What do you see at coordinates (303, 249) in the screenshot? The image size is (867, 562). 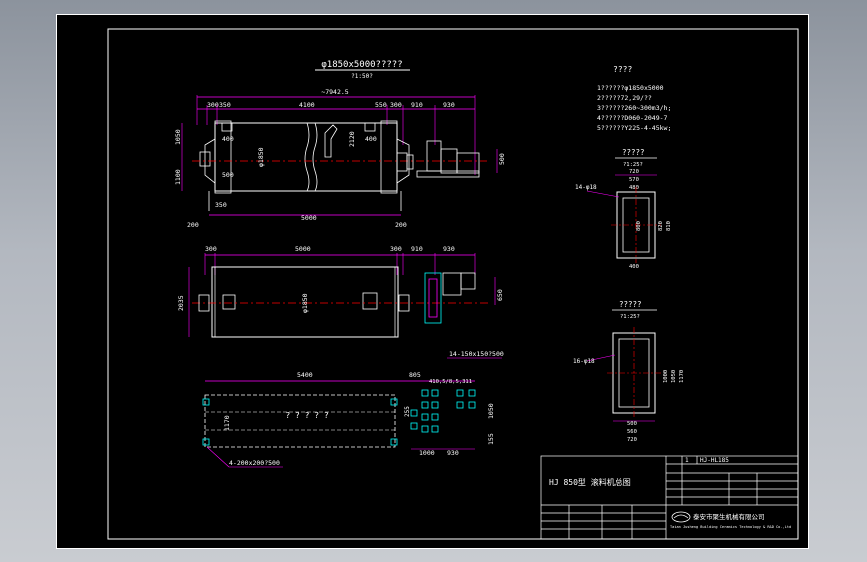 I see `dim-mid-5000: 5000` at bounding box center [303, 249].